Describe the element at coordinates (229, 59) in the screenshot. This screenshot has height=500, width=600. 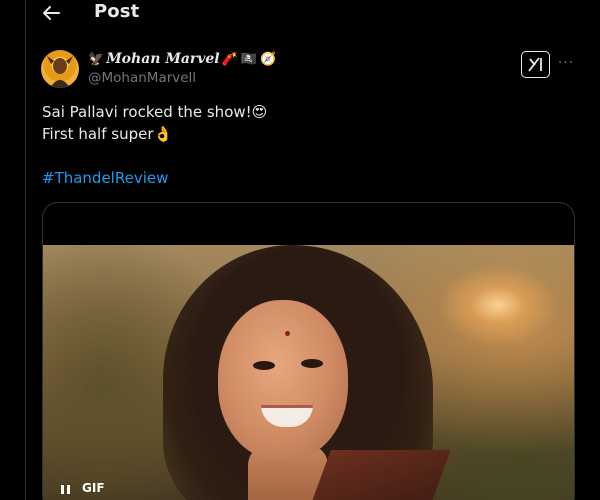
I see `firecracker-emoji: 🧨` at that location.